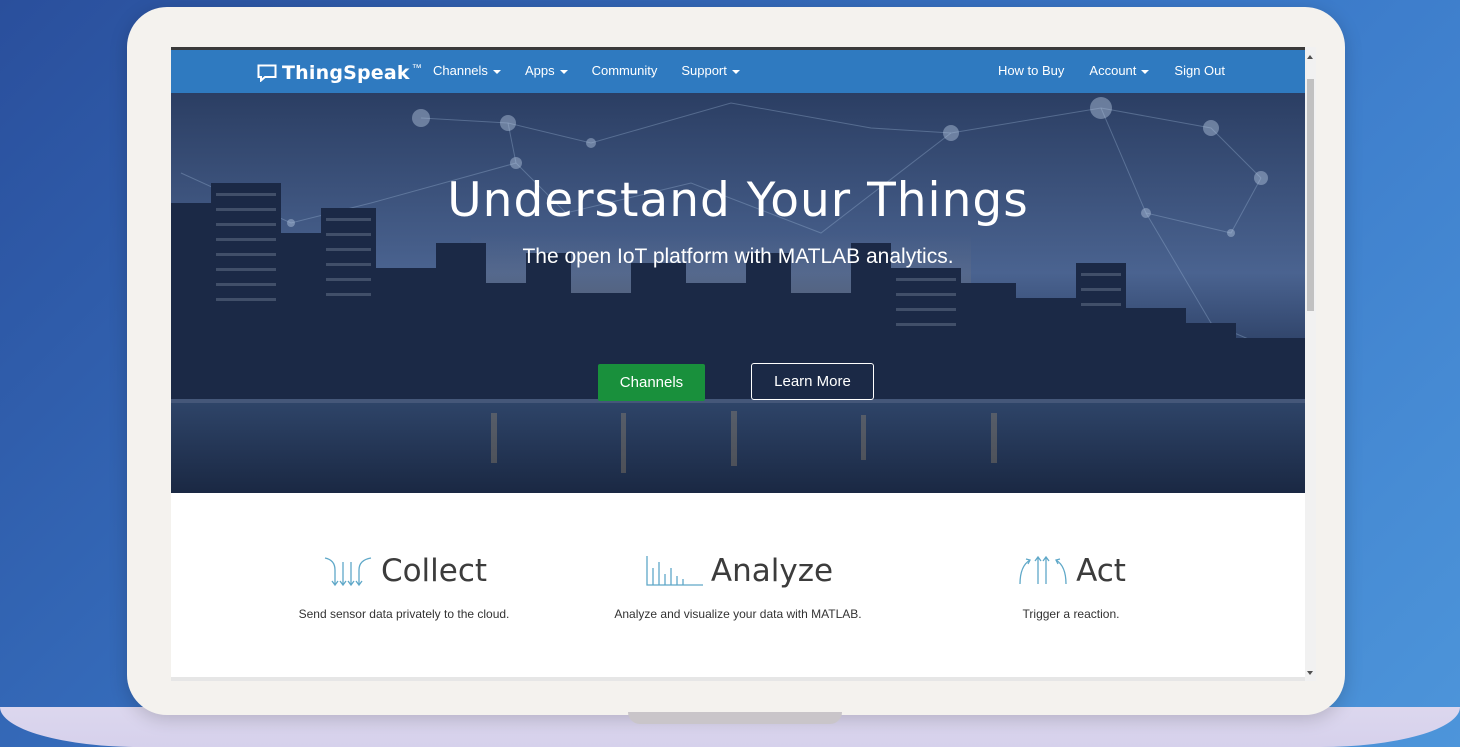 This screenshot has height=747, width=1460. What do you see at coordinates (1310, 673) in the screenshot?
I see `scroll-down-arrow-icon` at bounding box center [1310, 673].